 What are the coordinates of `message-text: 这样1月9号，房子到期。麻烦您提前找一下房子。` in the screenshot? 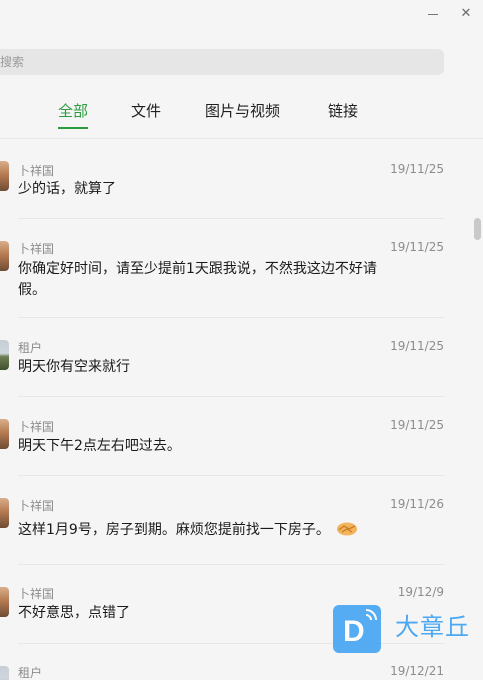 It's located at (174, 530).